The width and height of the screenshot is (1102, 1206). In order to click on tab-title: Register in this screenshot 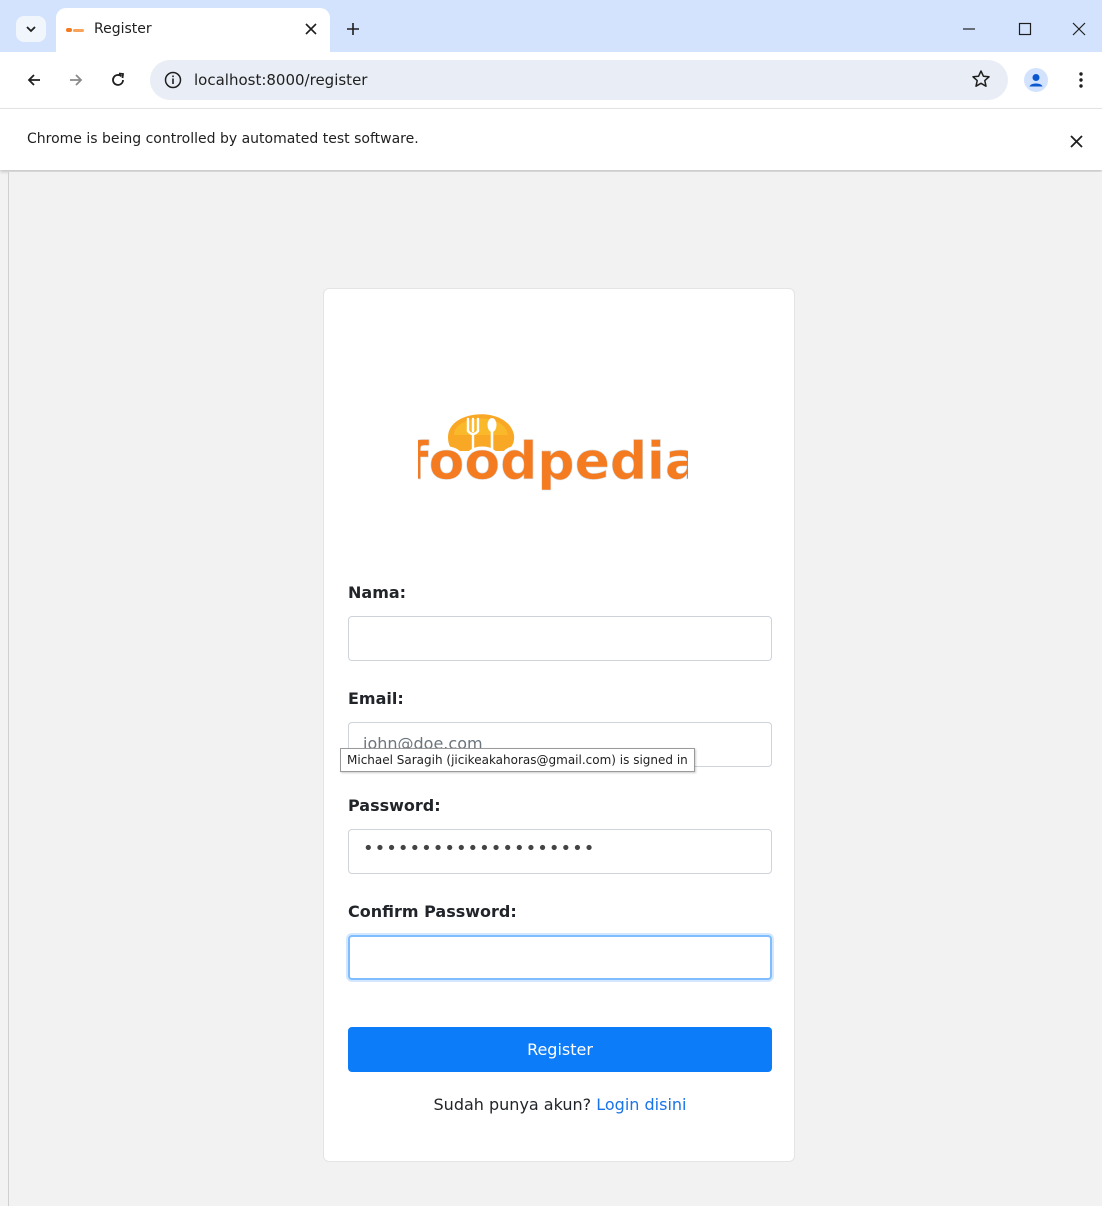, I will do `click(123, 29)`.